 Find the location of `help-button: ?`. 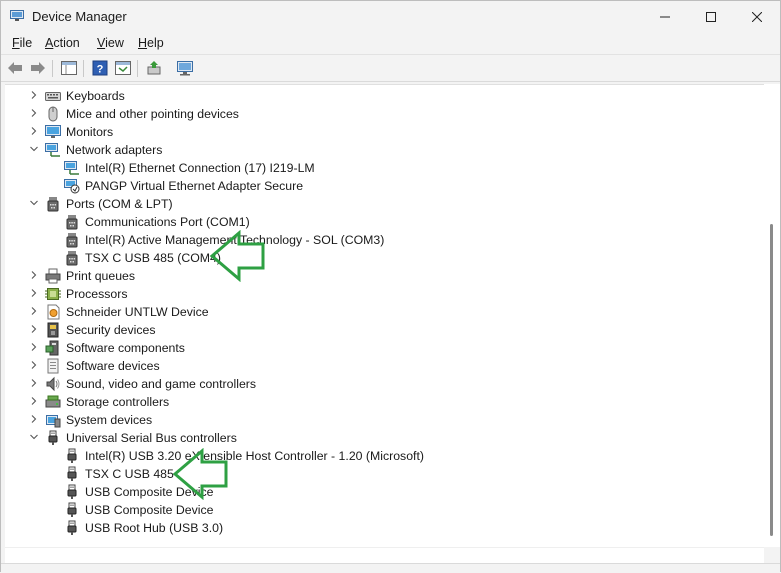

help-button: ? is located at coordinates (100, 68).